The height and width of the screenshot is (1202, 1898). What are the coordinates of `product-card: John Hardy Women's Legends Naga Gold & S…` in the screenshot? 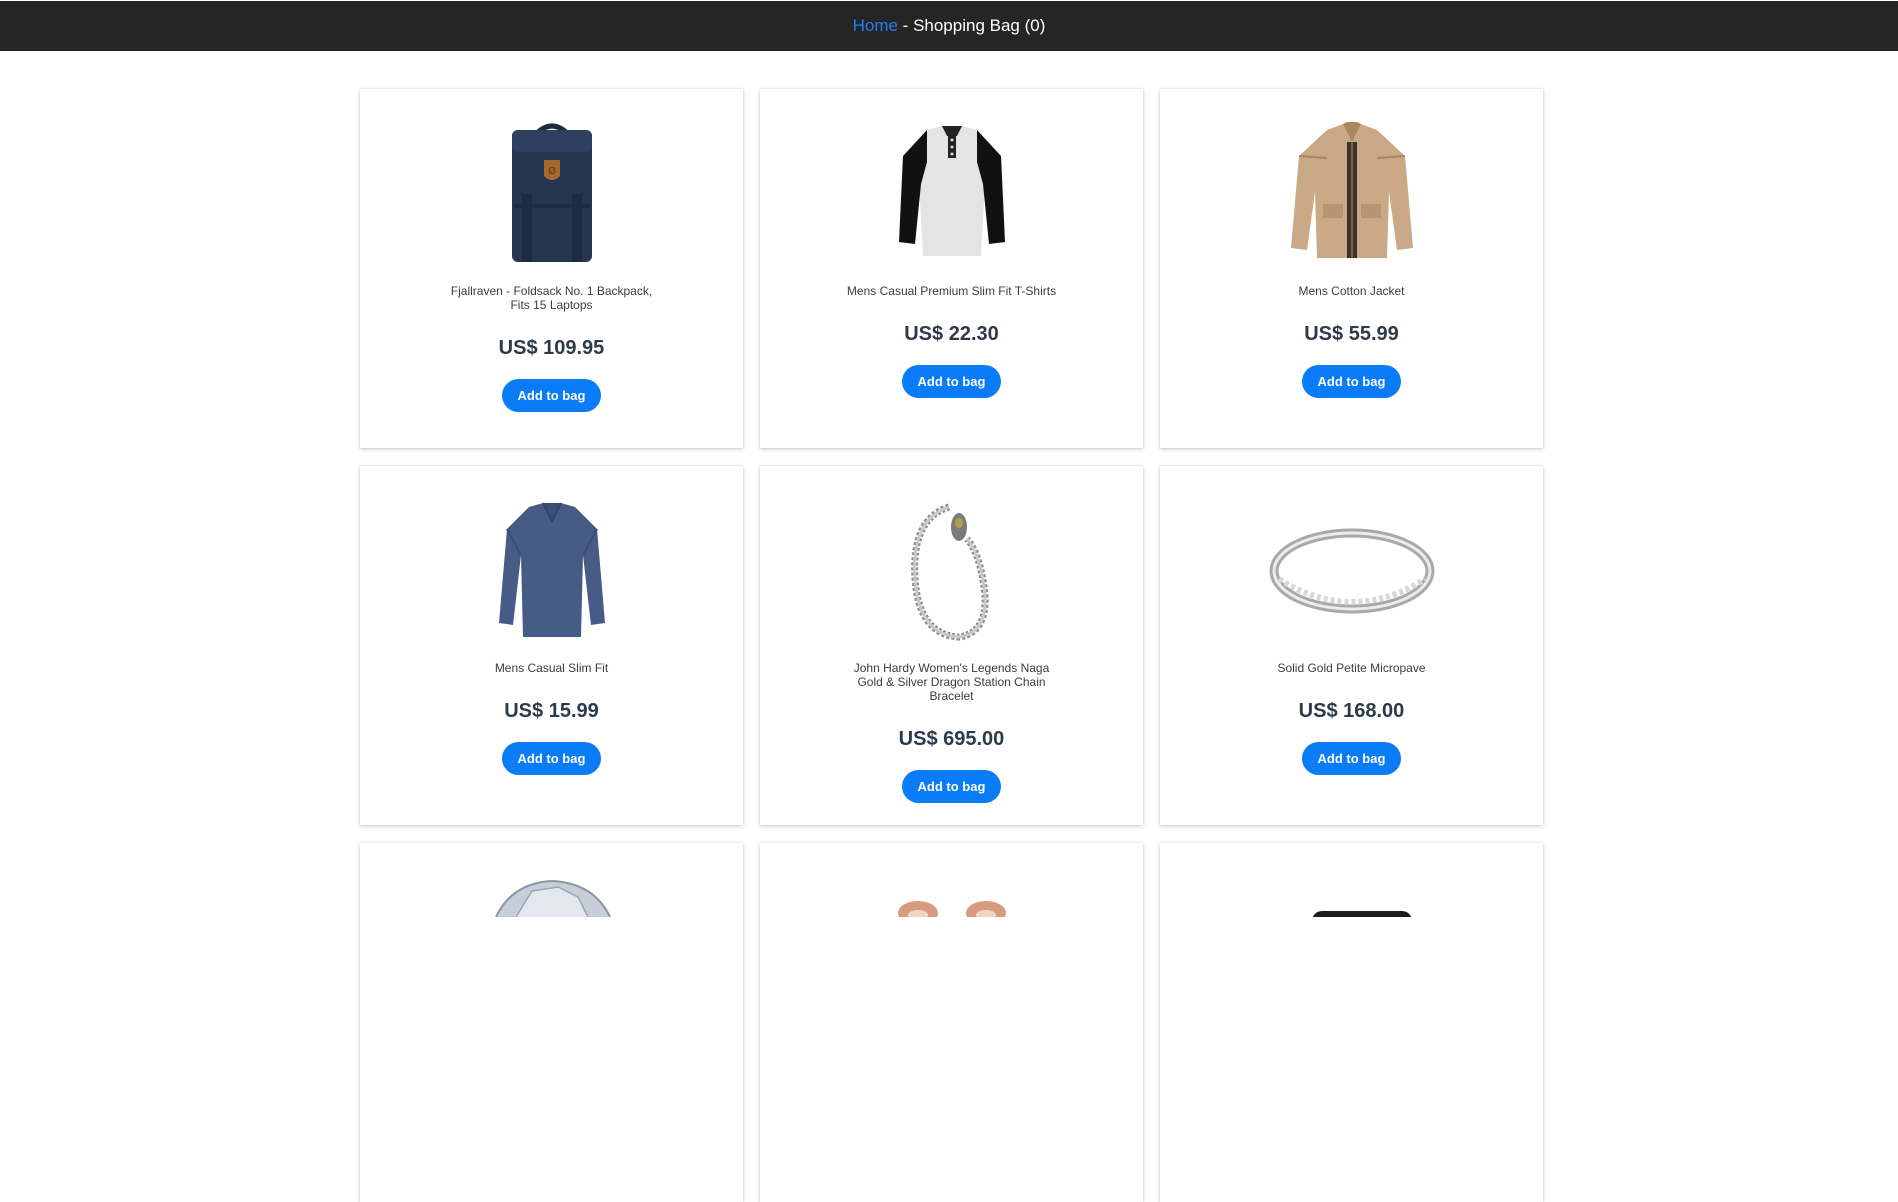 It's located at (951, 645).